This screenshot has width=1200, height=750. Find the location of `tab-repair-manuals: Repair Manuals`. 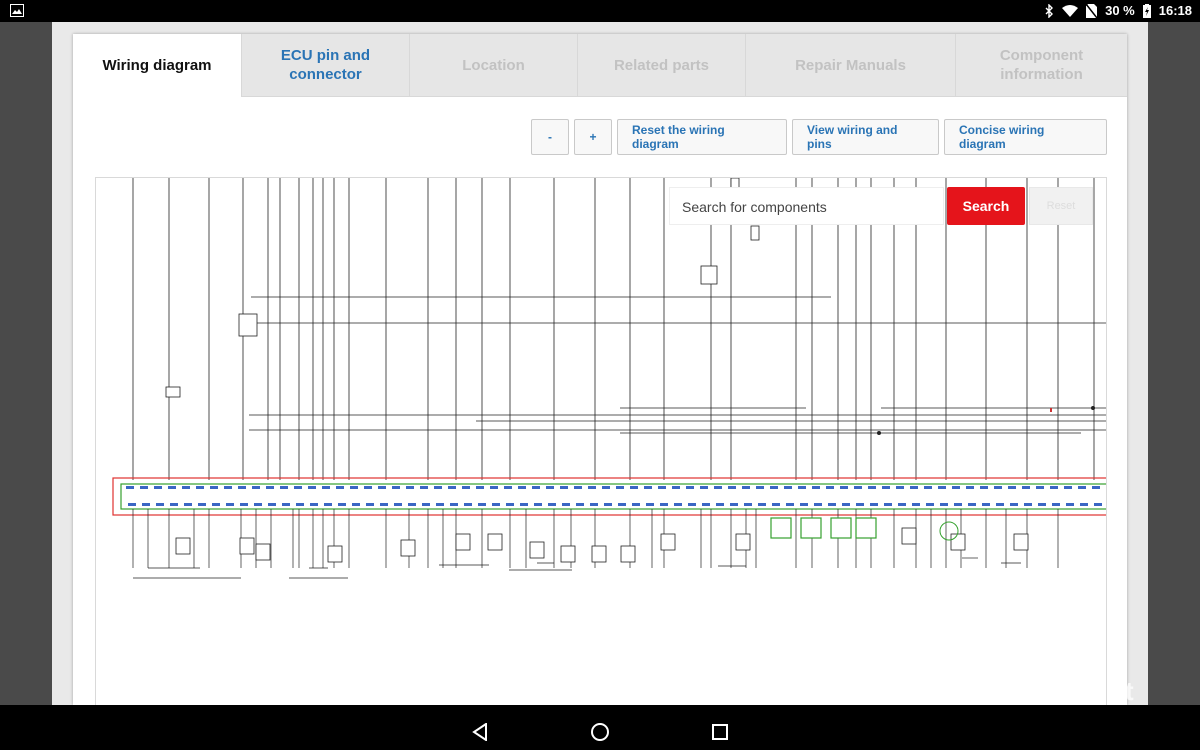

tab-repair-manuals: Repair Manuals is located at coordinates (850, 65).